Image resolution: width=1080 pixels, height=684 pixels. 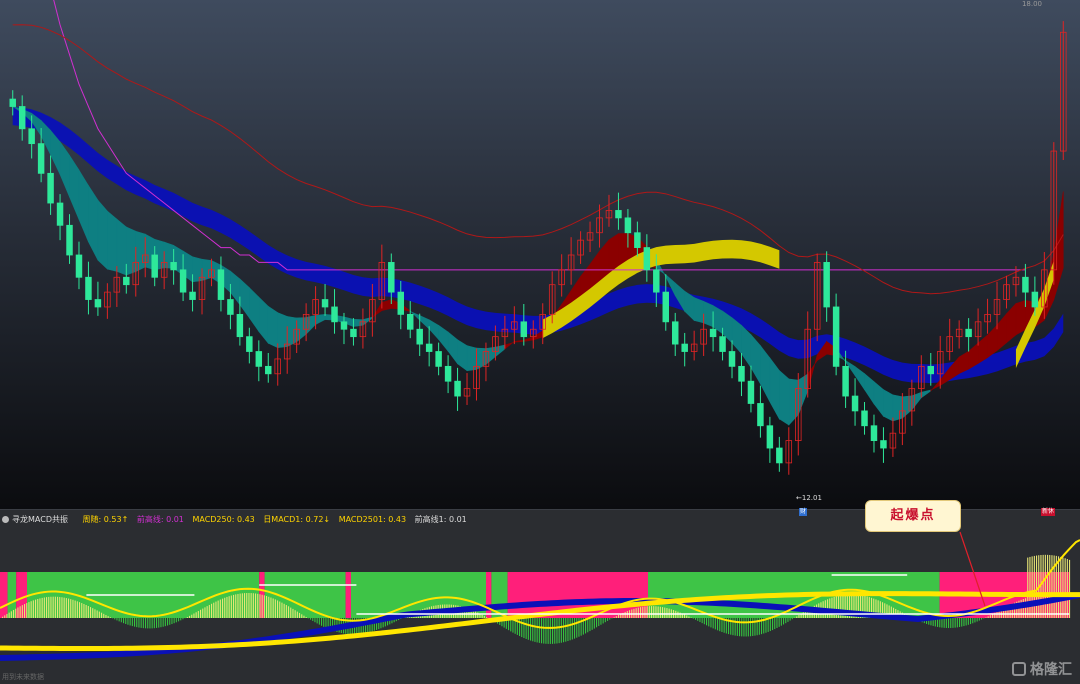 I want to click on watermark-text: 格隆汇, so click(x=1051, y=670).